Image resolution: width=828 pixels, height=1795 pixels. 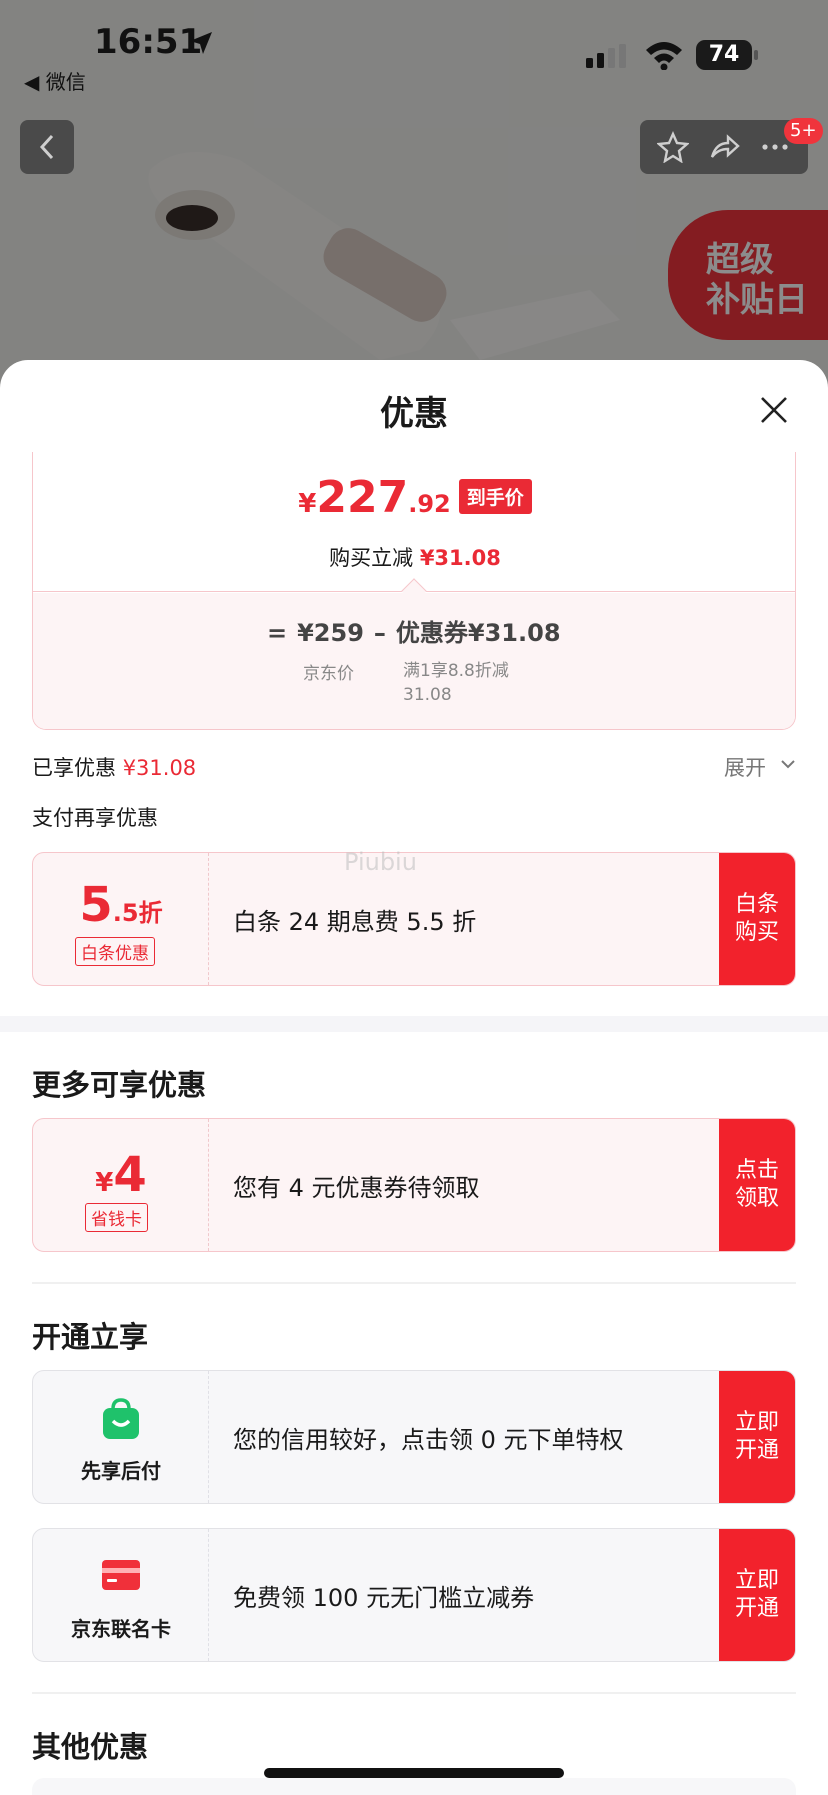 What do you see at coordinates (606, 56) in the screenshot?
I see `cellular-signal-icon` at bounding box center [606, 56].